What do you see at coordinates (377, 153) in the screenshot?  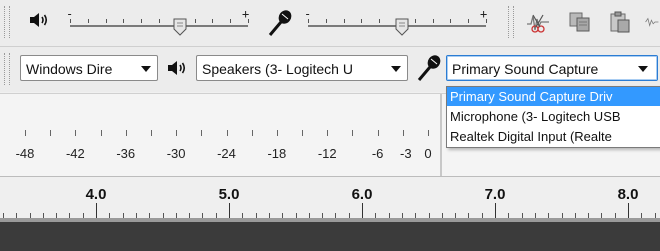 I see `meter-tick-label: -6` at bounding box center [377, 153].